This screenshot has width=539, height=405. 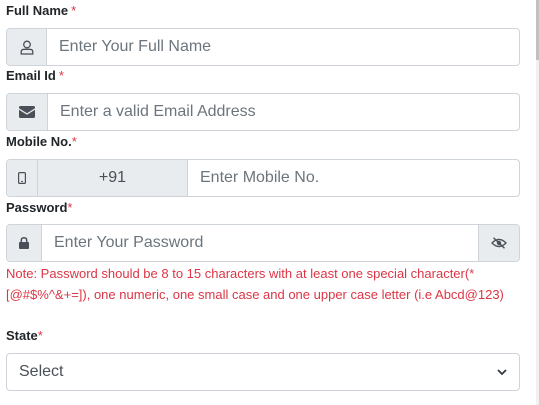 I want to click on mobile-addon, so click(x=22, y=178).